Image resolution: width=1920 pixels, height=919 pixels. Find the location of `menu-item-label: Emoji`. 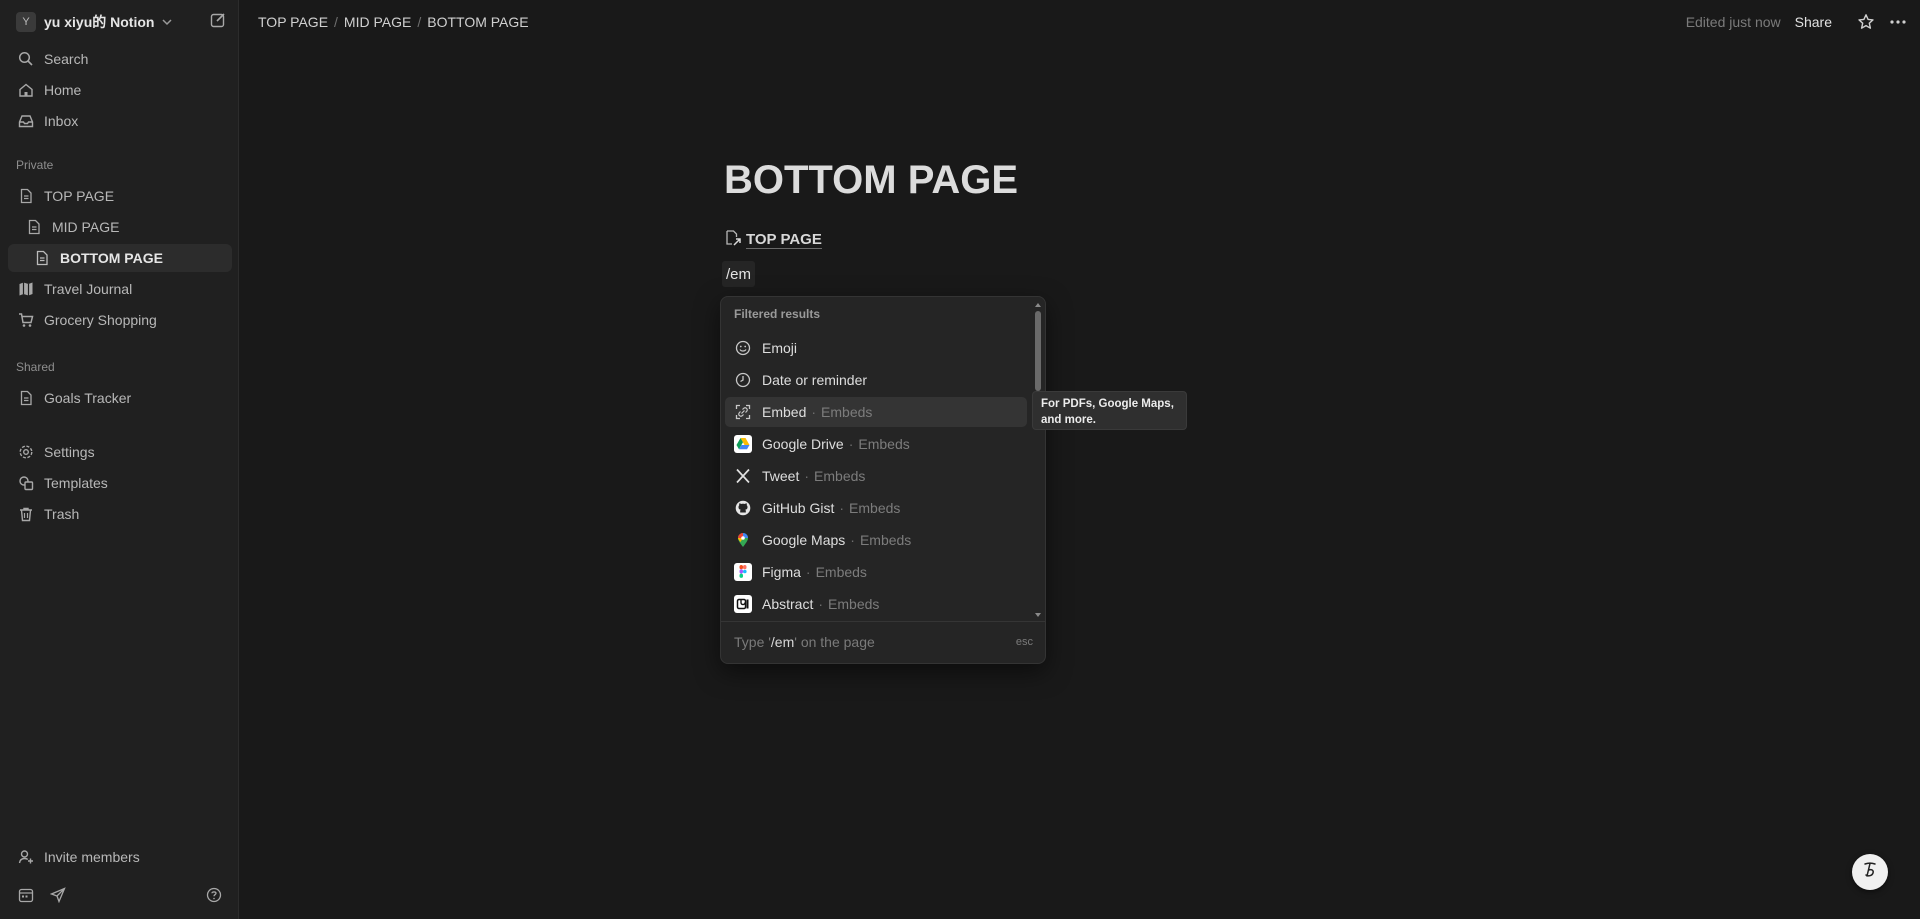

menu-item-label: Emoji is located at coordinates (780, 348).